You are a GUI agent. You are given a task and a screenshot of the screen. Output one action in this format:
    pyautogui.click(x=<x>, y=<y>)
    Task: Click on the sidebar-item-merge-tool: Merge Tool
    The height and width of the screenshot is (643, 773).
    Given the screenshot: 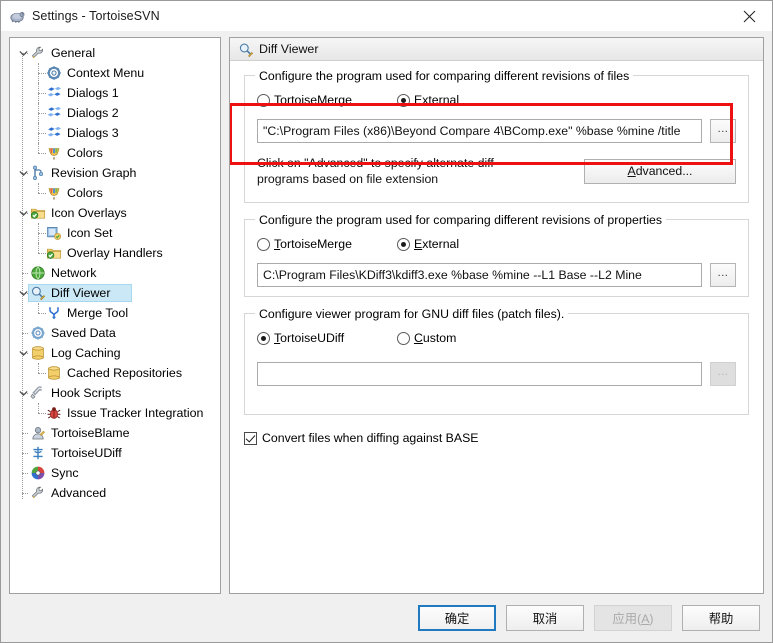 What is the action you would take?
    pyautogui.click(x=115, y=313)
    